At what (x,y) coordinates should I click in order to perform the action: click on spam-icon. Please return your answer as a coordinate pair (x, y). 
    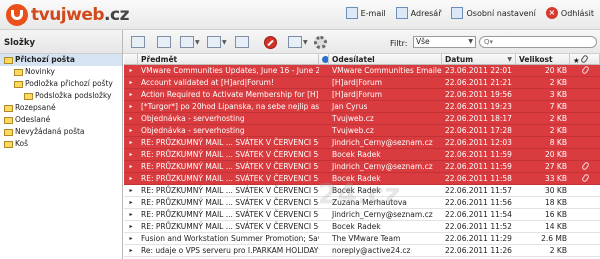
    Looking at the image, I should click on (8, 132).